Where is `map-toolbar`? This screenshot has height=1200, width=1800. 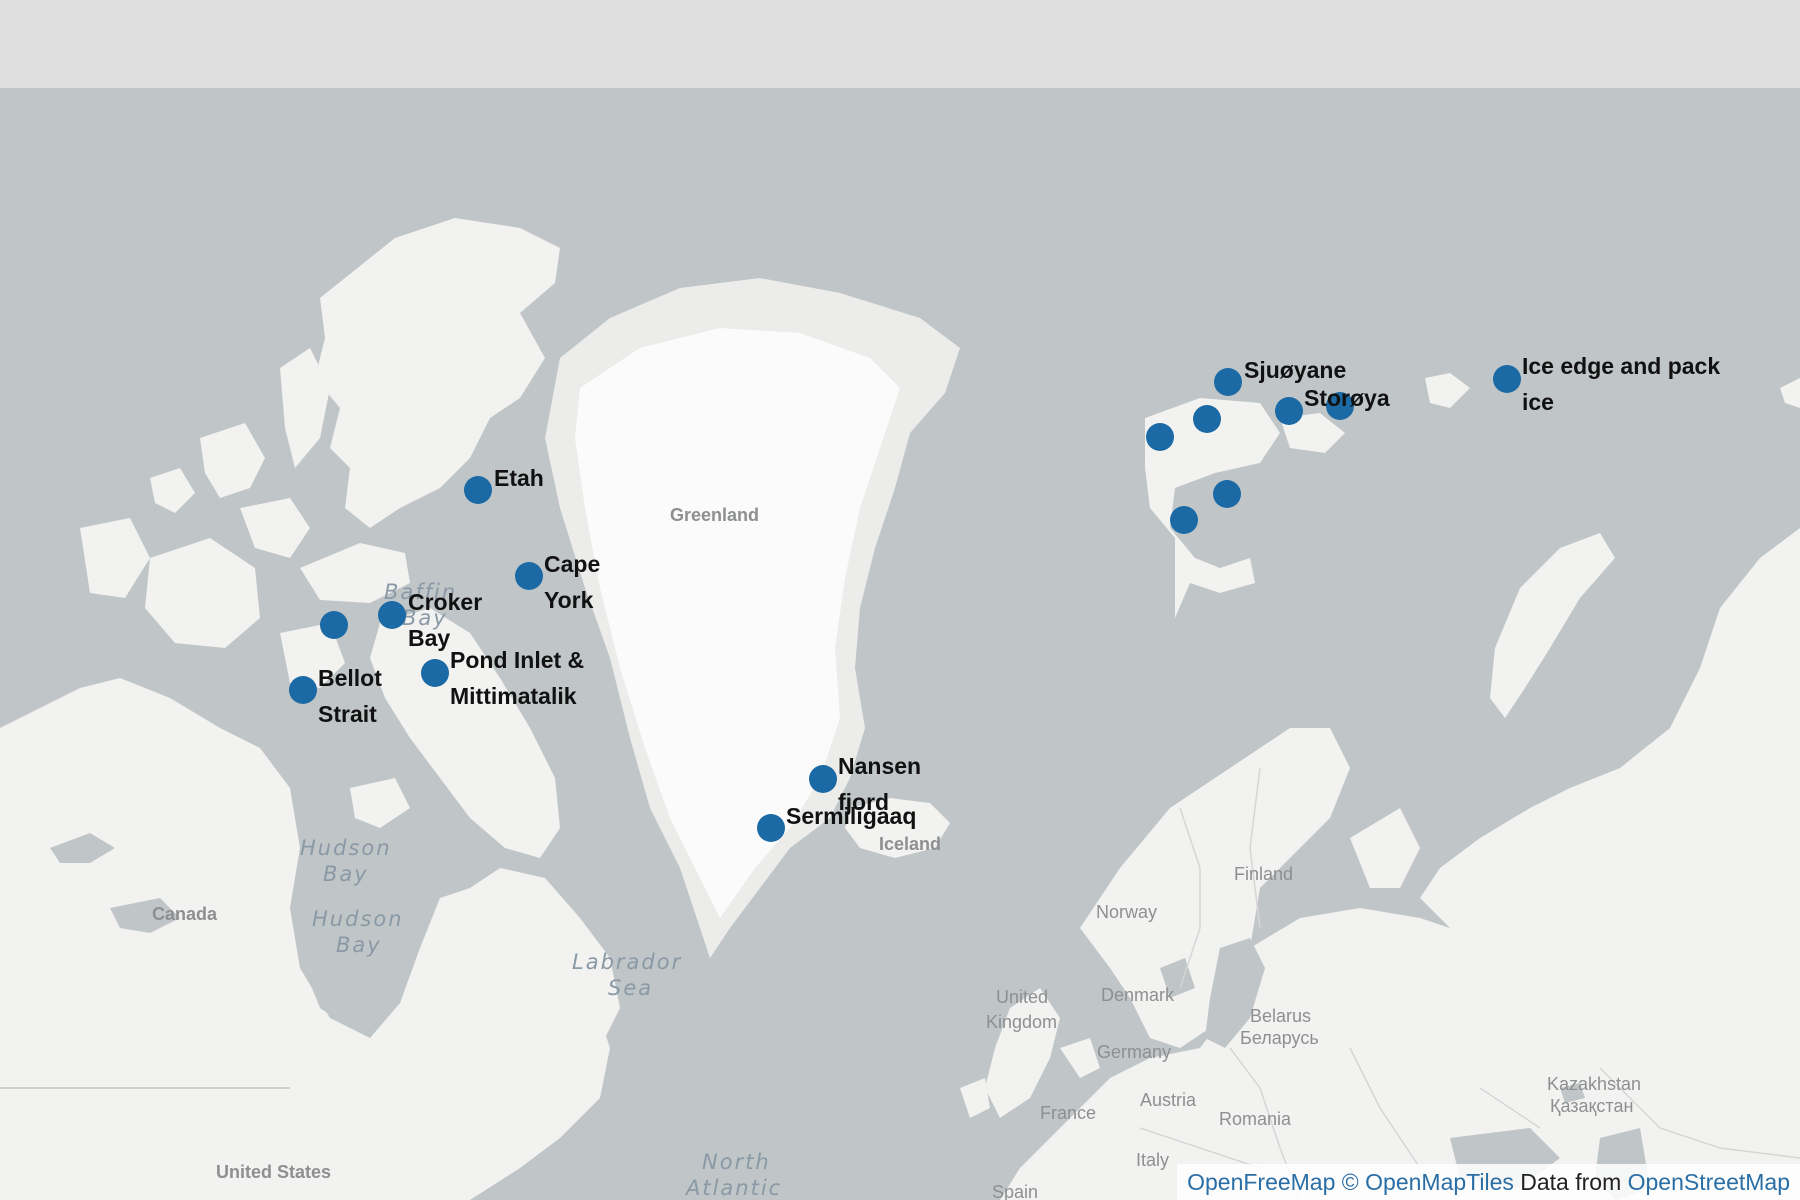
map-toolbar is located at coordinates (900, 44).